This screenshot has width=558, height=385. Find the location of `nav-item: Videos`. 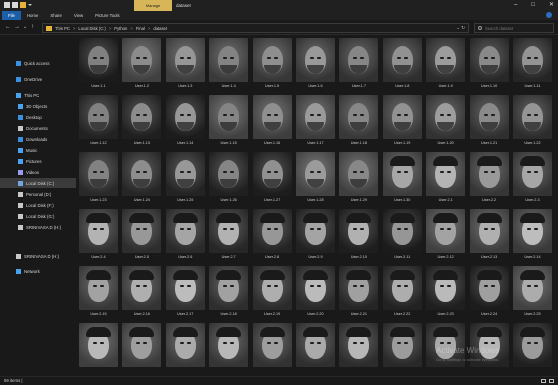

nav-item: Videos is located at coordinates (38, 172).